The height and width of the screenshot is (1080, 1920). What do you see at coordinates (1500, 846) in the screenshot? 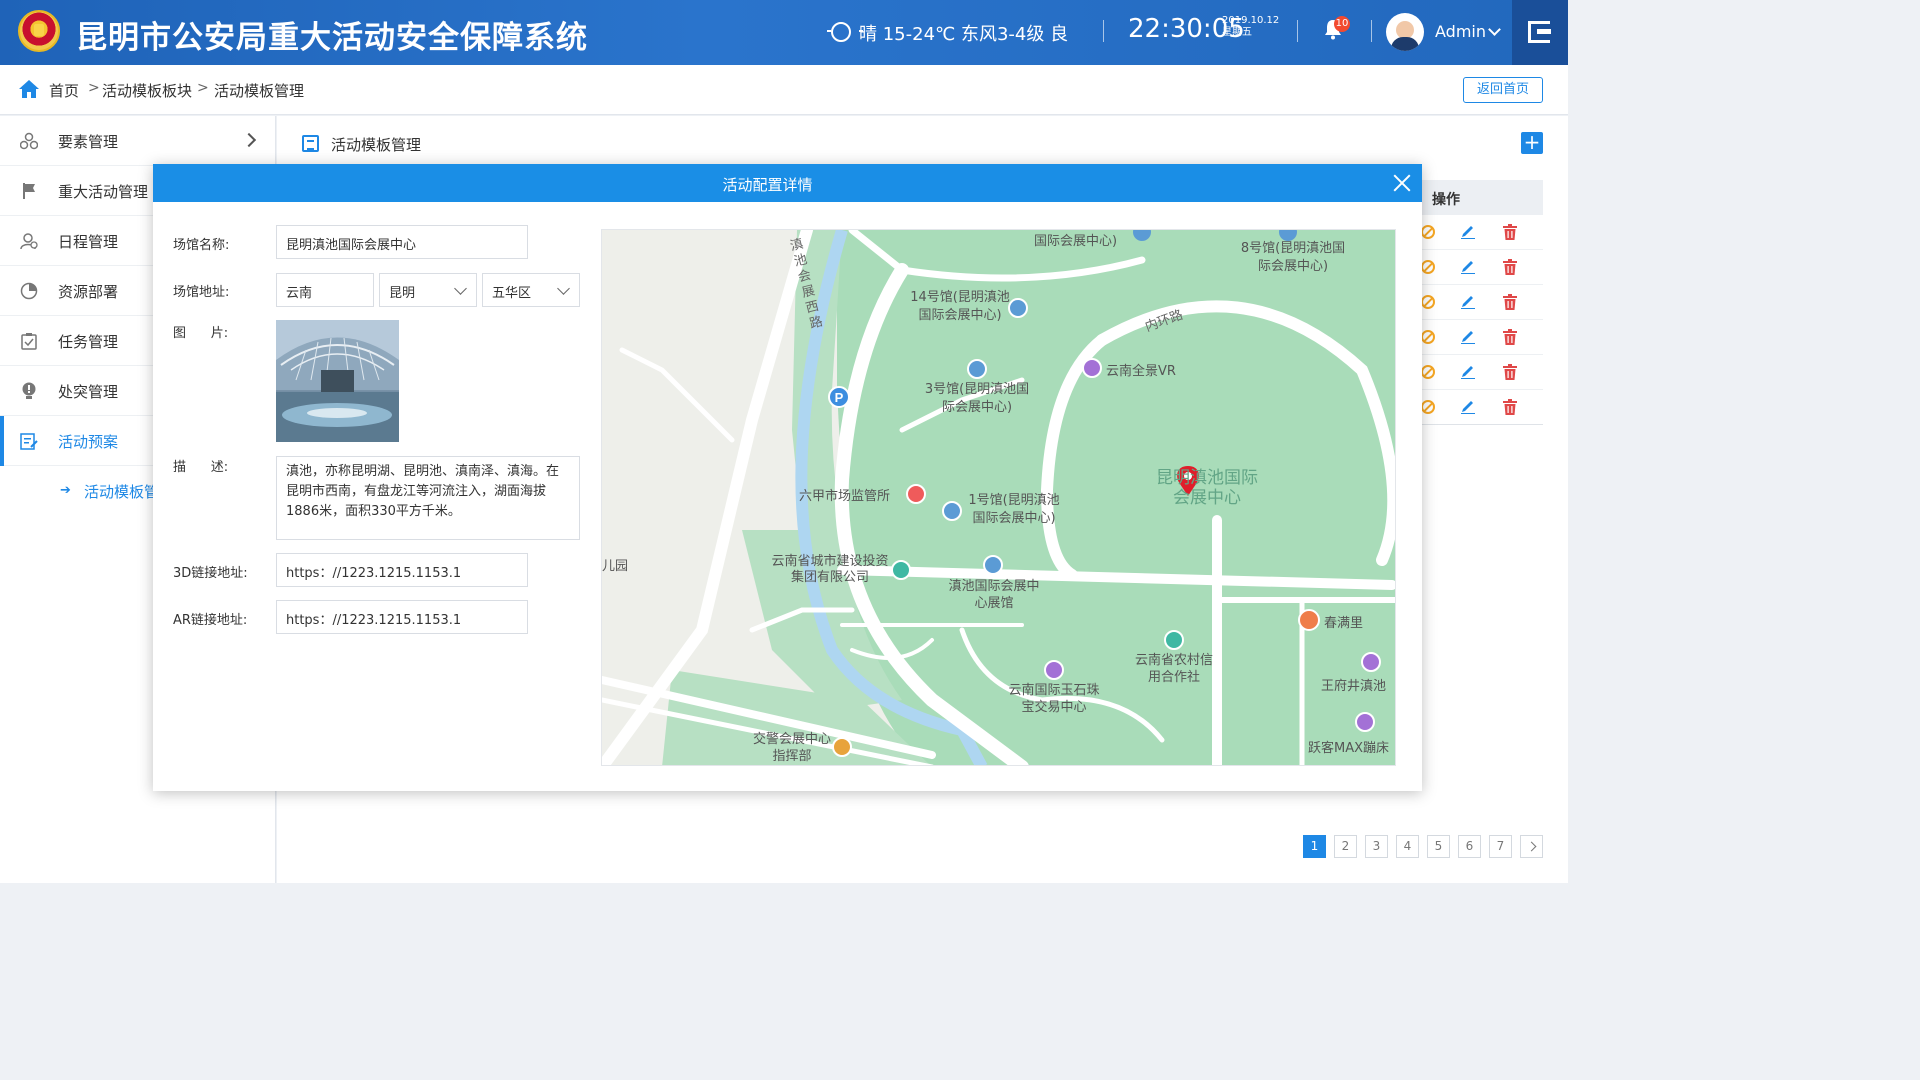
I see `page-button: 7` at bounding box center [1500, 846].